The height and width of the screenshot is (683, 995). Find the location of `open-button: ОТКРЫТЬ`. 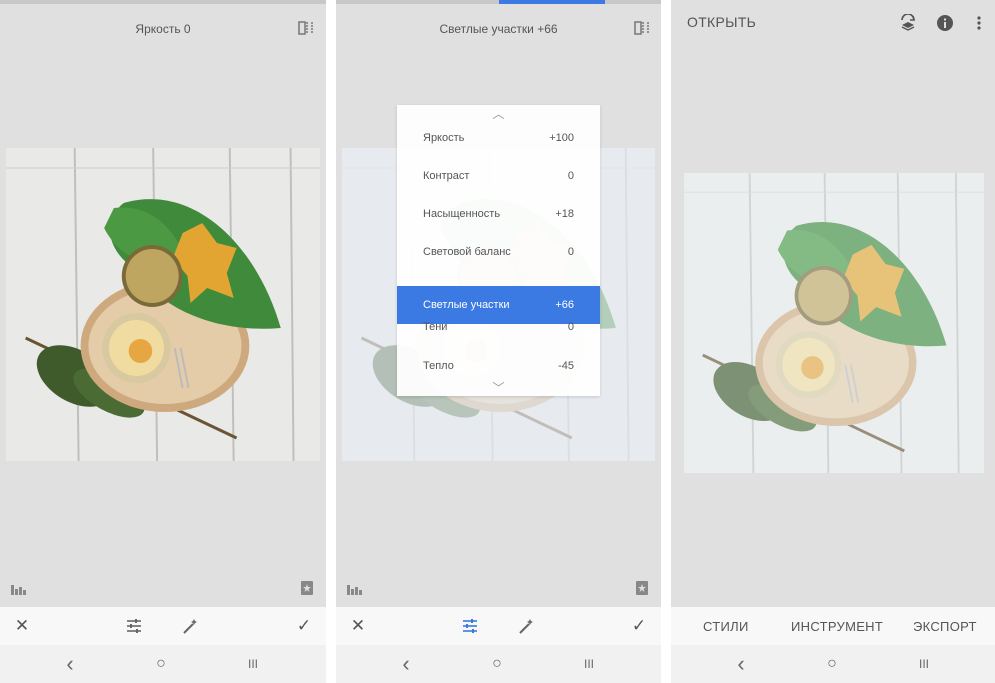

open-button: ОТКРЫТЬ is located at coordinates (721, 22).